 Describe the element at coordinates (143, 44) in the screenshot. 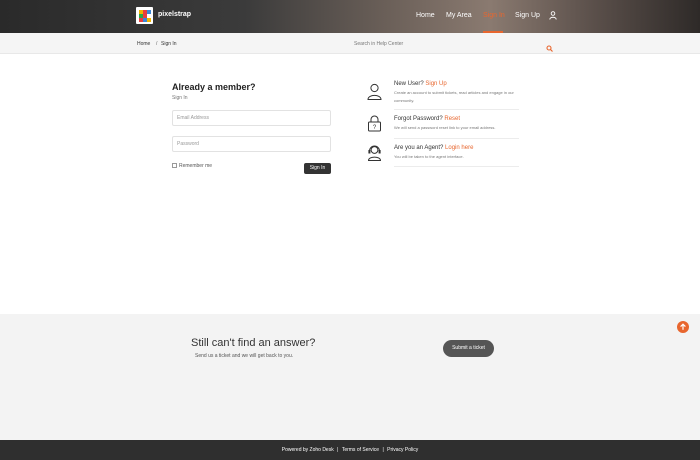

I see `breadcrumb-home: Home` at that location.